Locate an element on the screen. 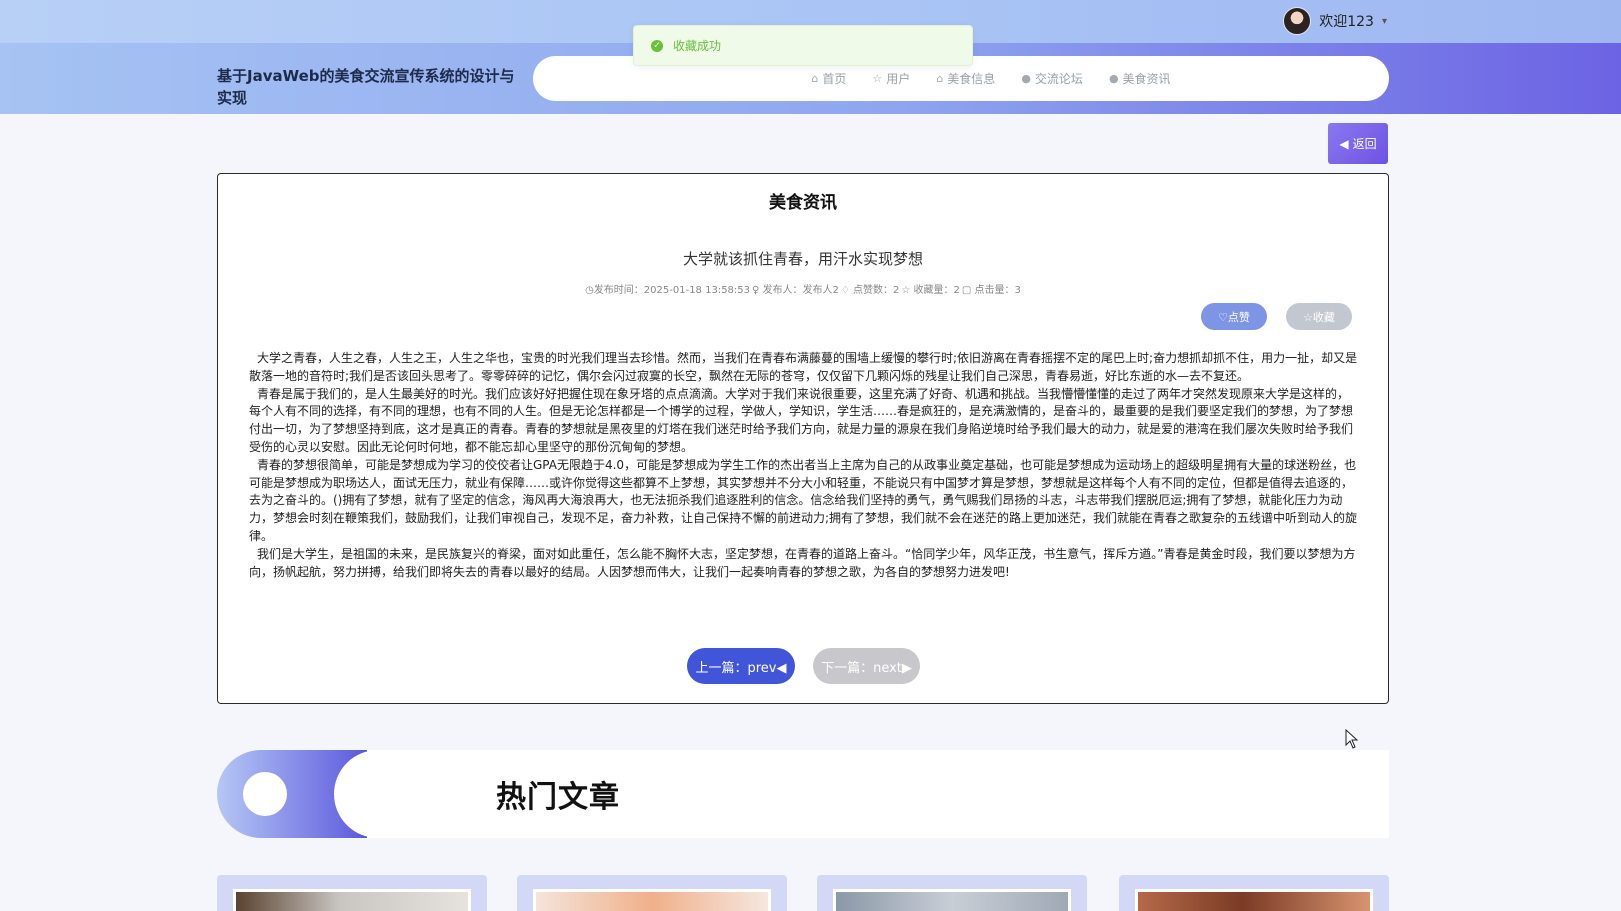  nav-item-food-news: ● 美食资讯 is located at coordinates (1140, 78).